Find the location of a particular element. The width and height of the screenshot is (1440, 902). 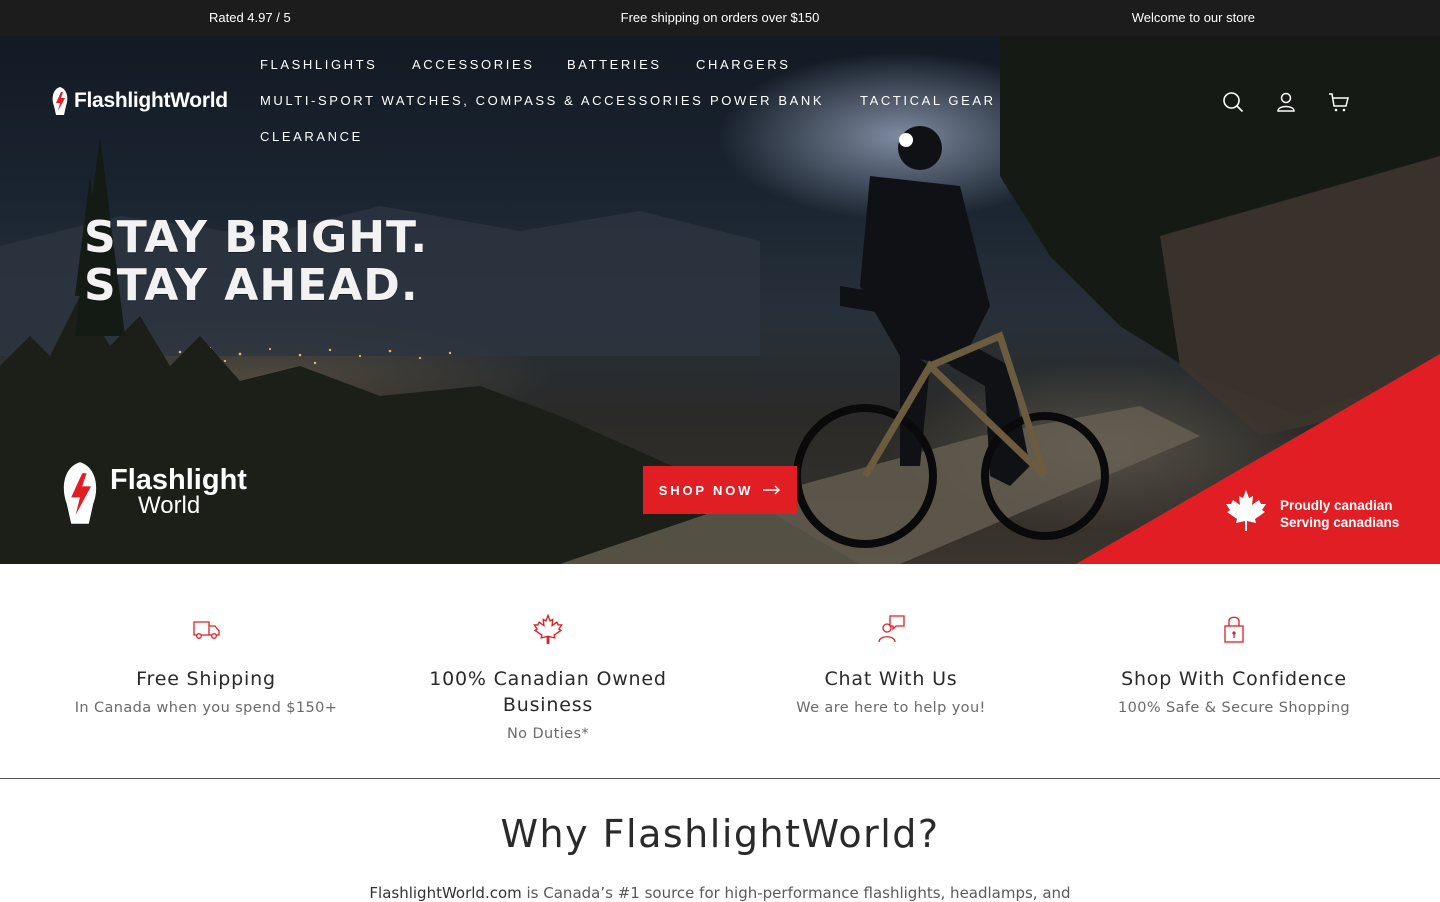

feature-title: Chat With Us is located at coordinates (891, 679).